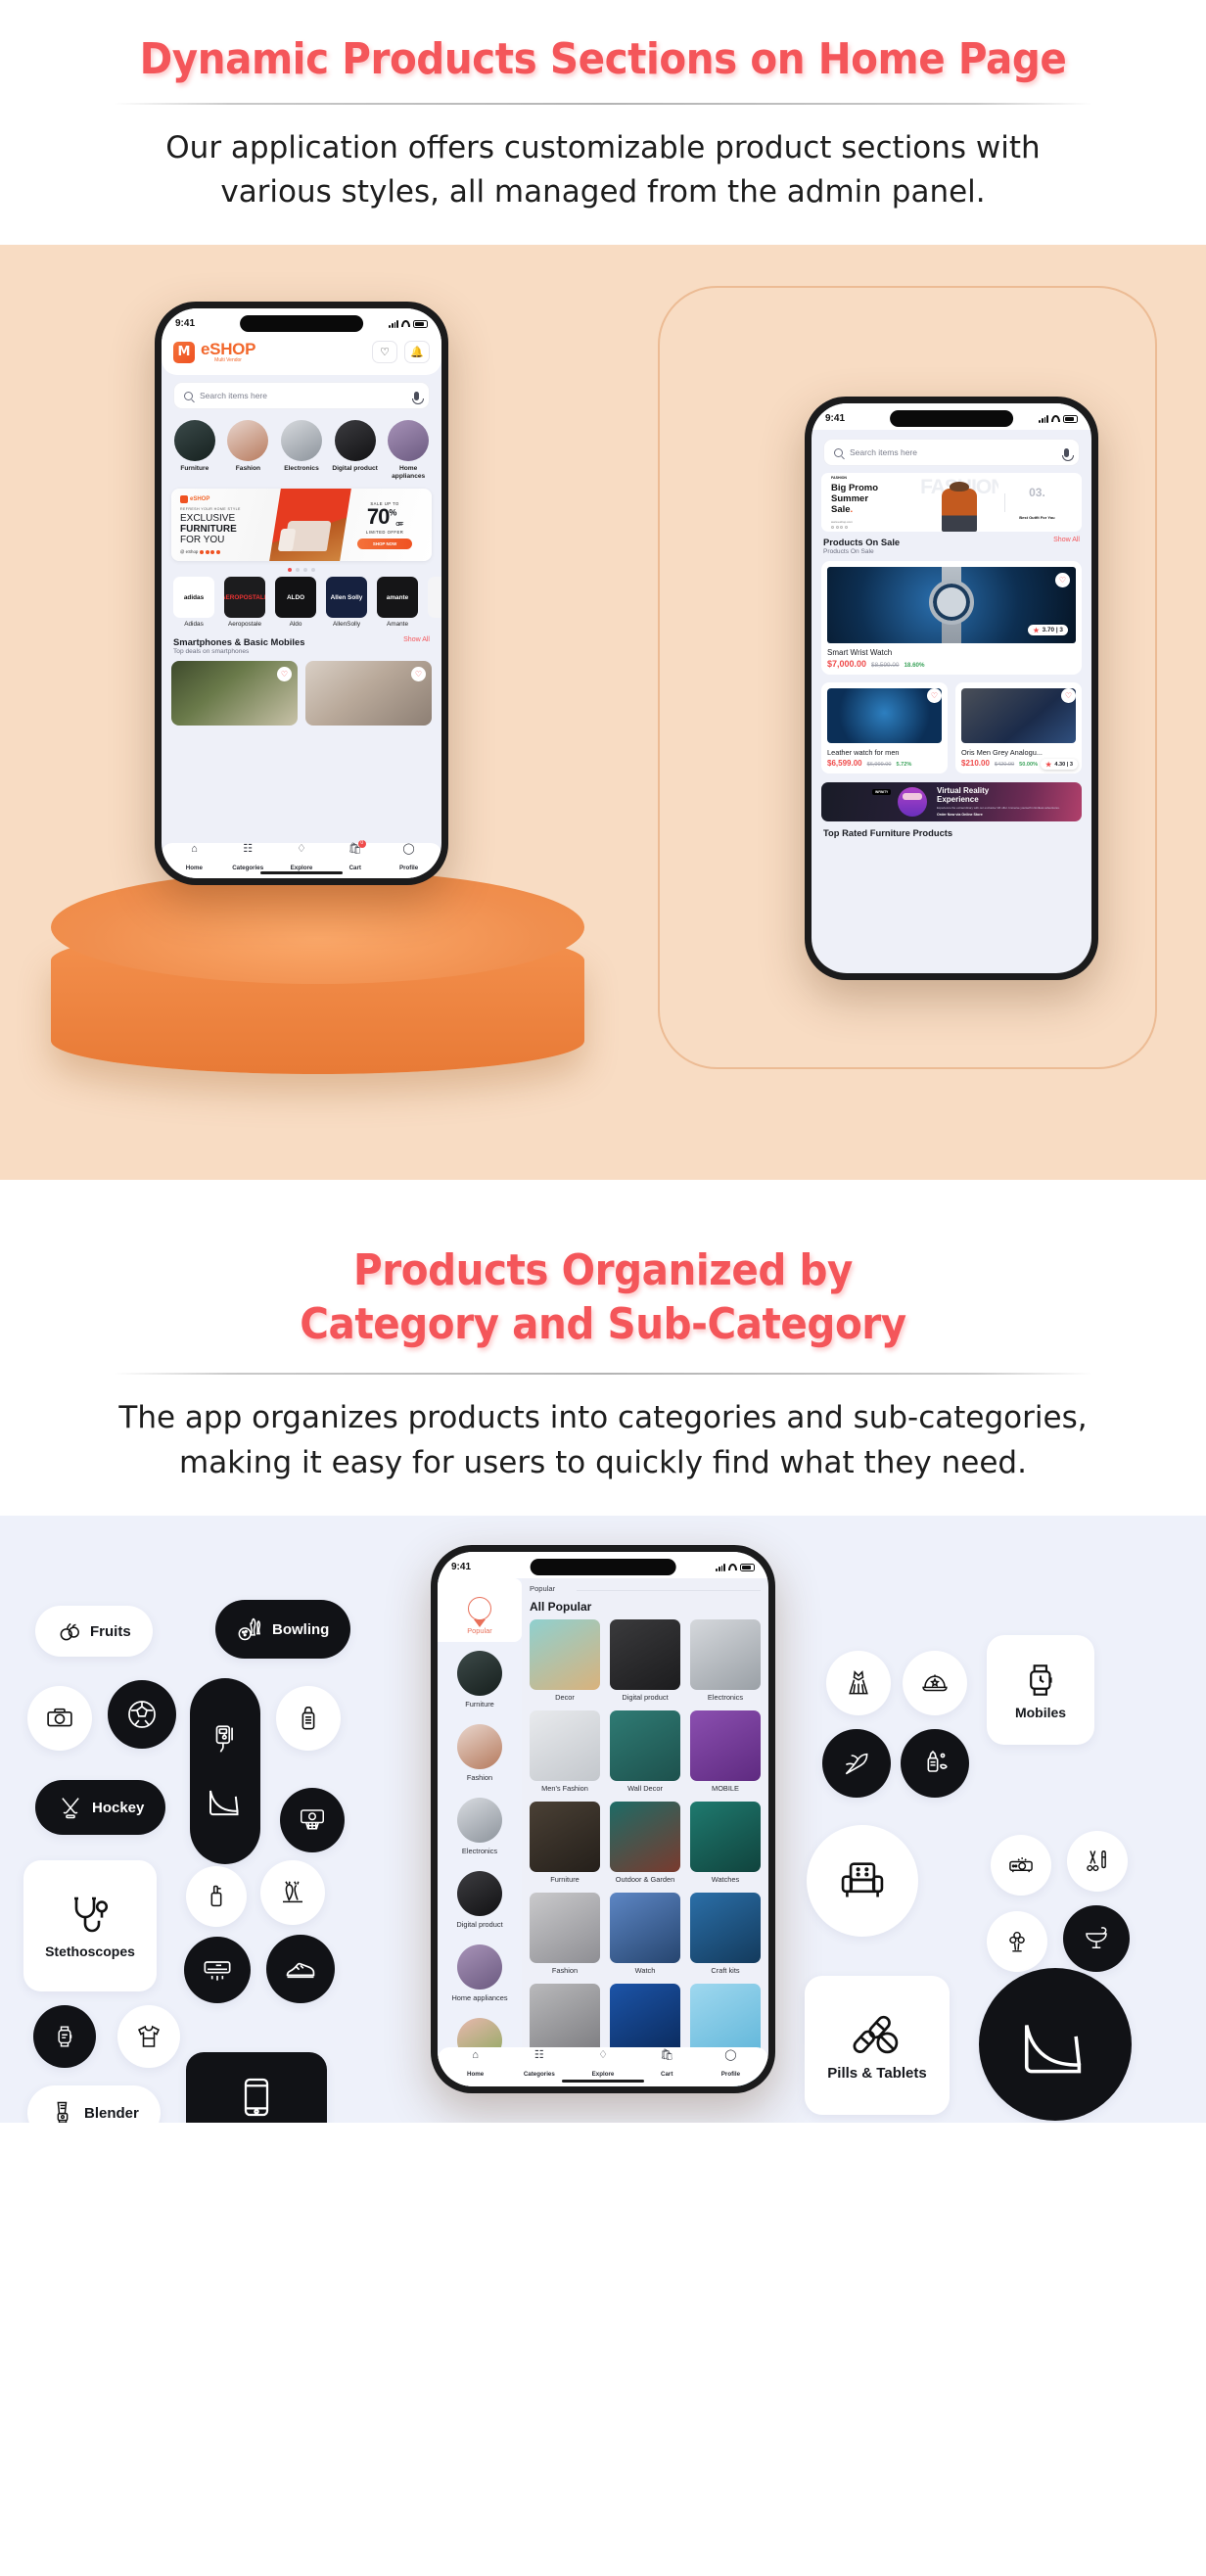  What do you see at coordinates (1040, 1690) in the screenshot?
I see `chip-mobiles-right: Mobiles` at bounding box center [1040, 1690].